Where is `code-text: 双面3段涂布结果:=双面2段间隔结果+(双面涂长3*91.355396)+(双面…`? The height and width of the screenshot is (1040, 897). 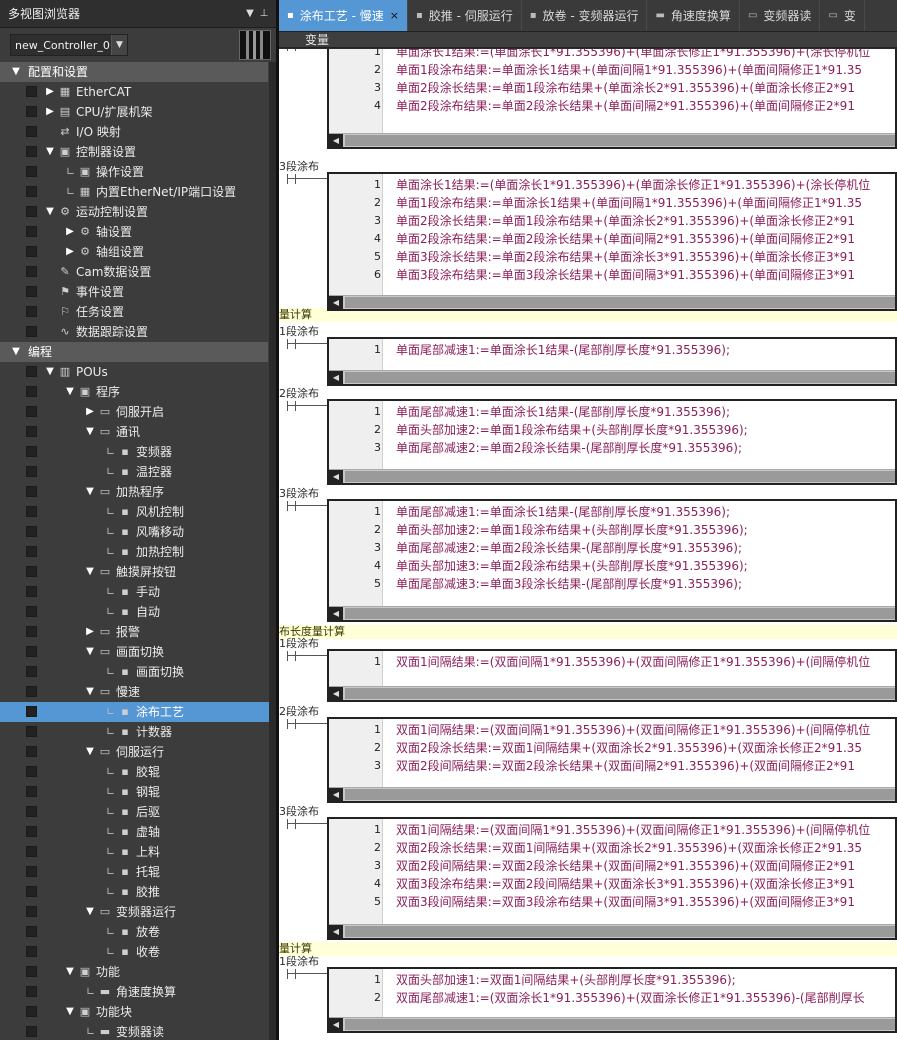
code-text: 双面3段涂布结果:=双面2段间隔结果+(双面涂长3*91.355396)+(双面… is located at coordinates (625, 884).